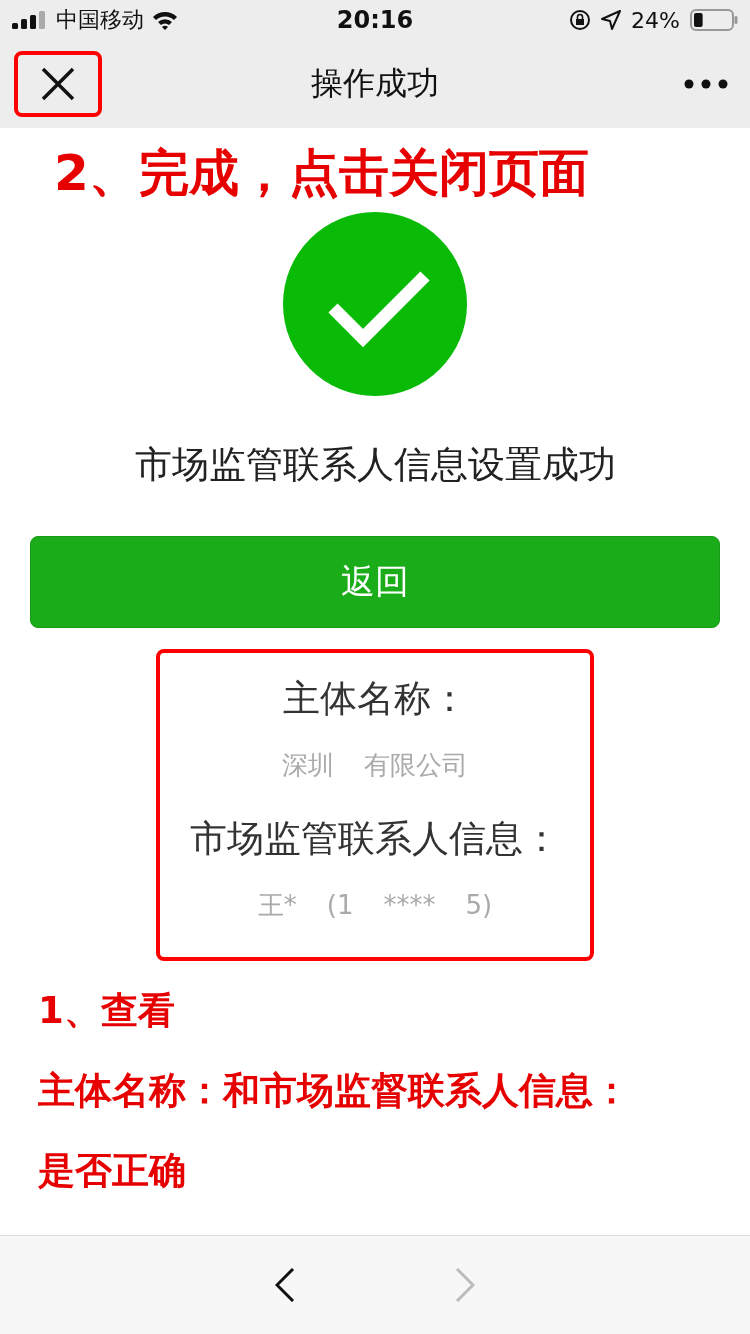 The width and height of the screenshot is (750, 1334). Describe the element at coordinates (409, 905) in the screenshot. I see `info-value: ****` at that location.